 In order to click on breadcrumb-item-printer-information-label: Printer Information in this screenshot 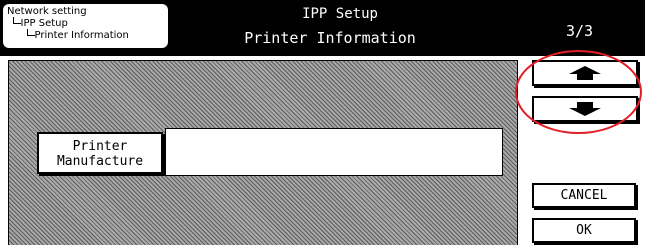, I will do `click(81, 35)`.